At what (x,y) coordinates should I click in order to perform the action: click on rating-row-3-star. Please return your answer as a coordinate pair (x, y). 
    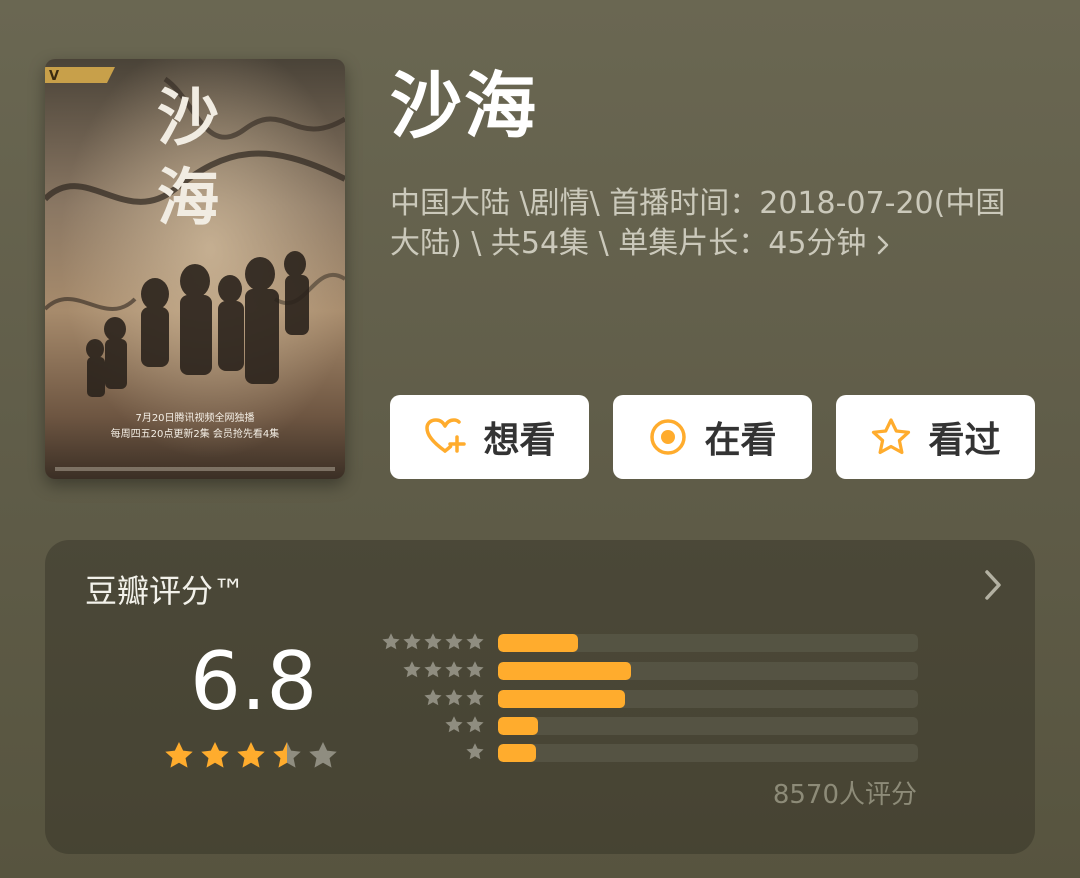
    Looking at the image, I should click on (647, 699).